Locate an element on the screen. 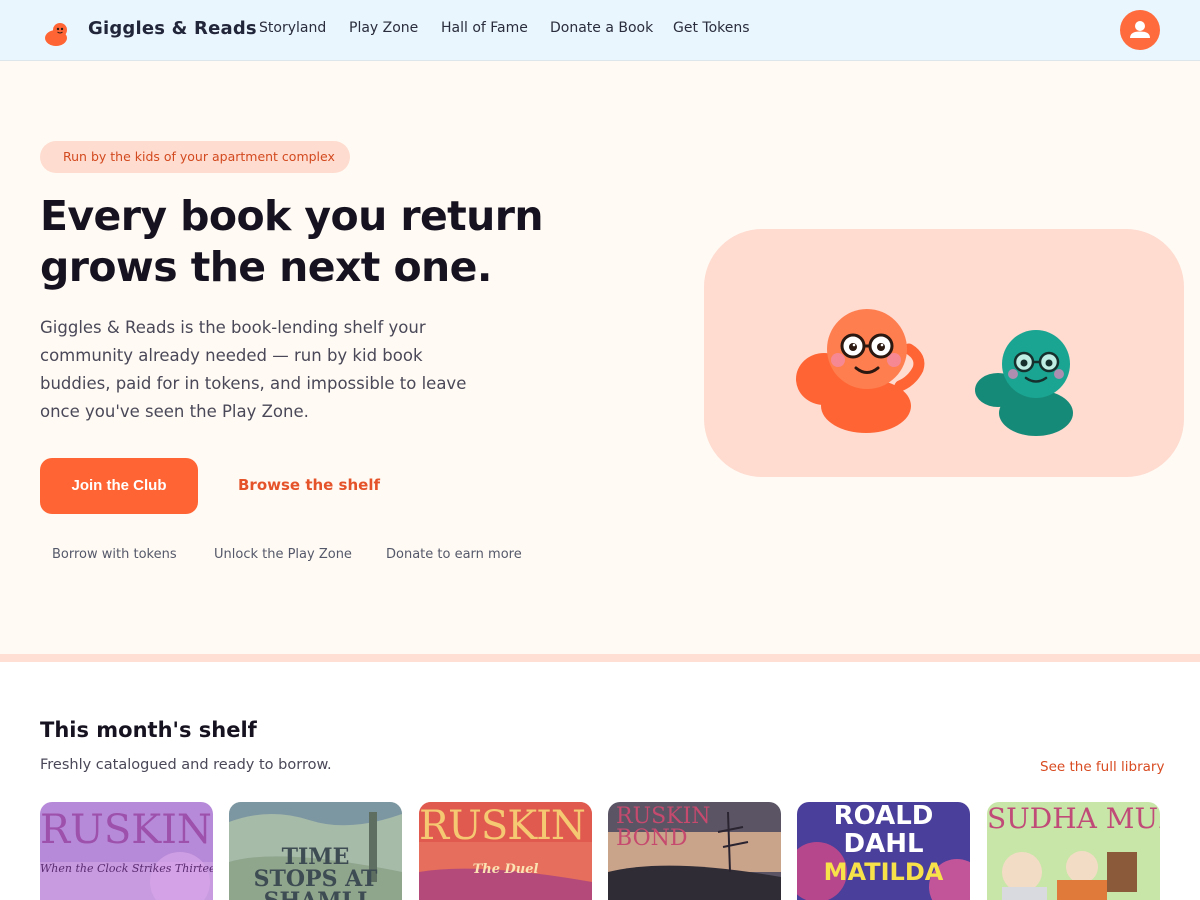 The height and width of the screenshot is (900, 1200). join-the-club-button: Join the Club is located at coordinates (119, 486).